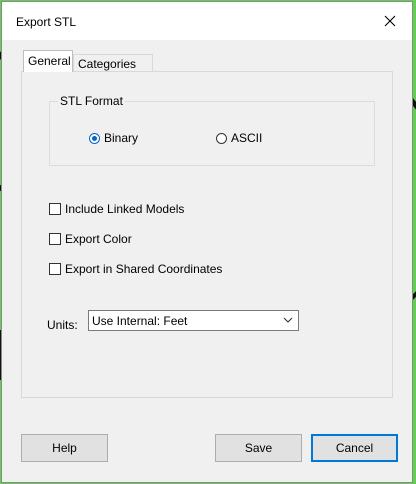 This screenshot has width=416, height=484. What do you see at coordinates (207, 21) in the screenshot?
I see `title-bar: Export STL` at bounding box center [207, 21].